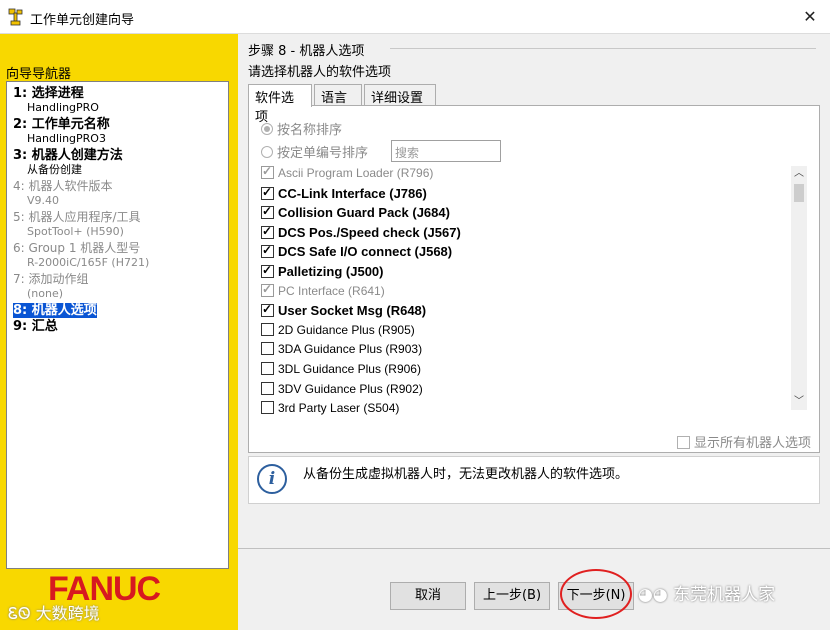 The height and width of the screenshot is (630, 830). I want to click on watermark-icon: ᏋᏫ, so click(19, 613).